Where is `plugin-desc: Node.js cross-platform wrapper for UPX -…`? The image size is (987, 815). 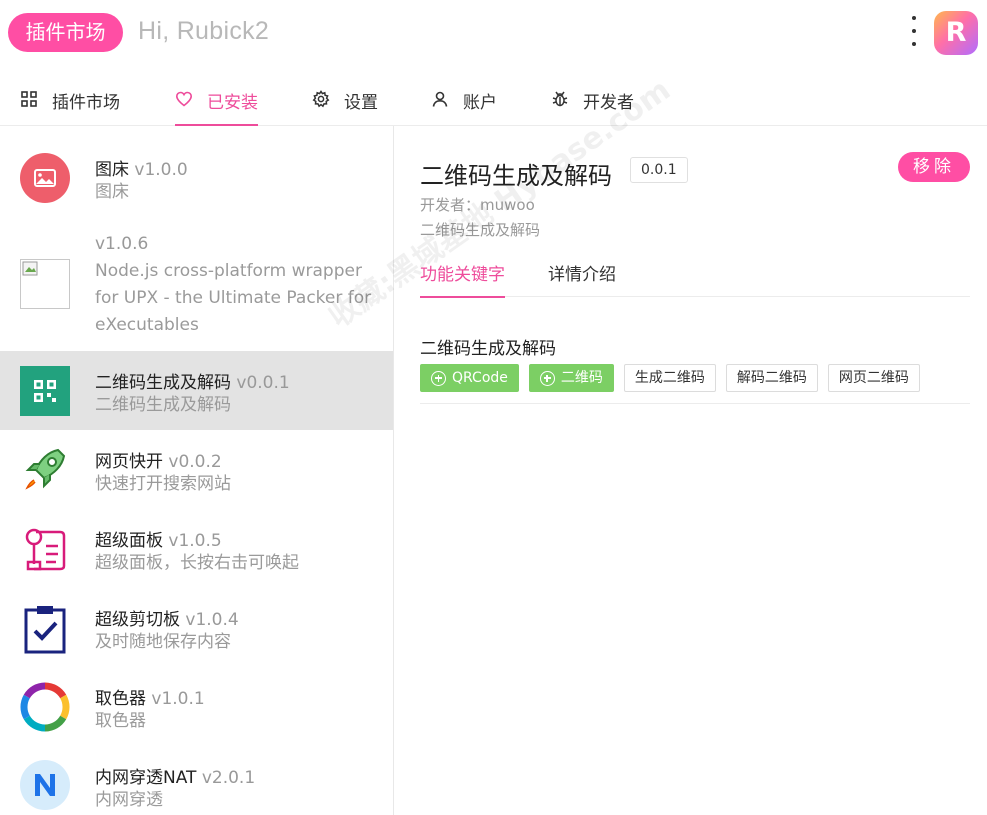
plugin-desc: Node.js cross-platform wrapper for UPX -… is located at coordinates (233, 298).